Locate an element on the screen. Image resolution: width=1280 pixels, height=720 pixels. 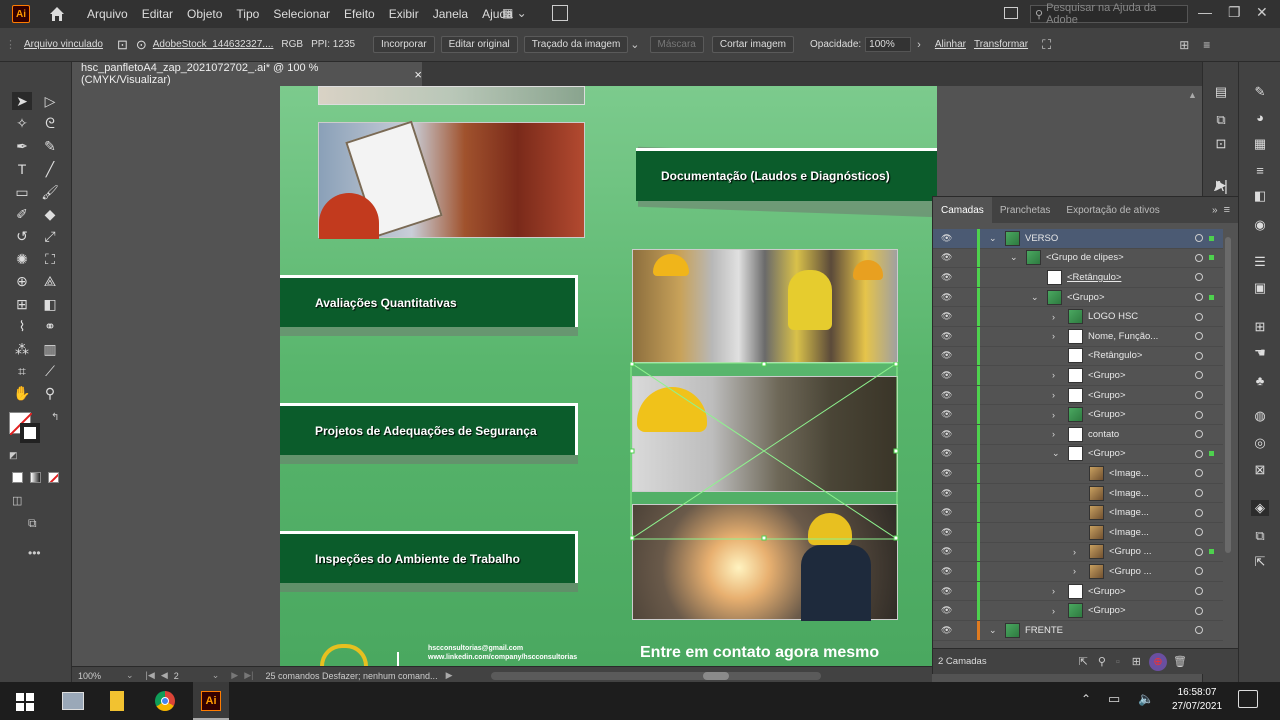
layers-panel-icon: ◈ is located at coordinates (1260, 508).